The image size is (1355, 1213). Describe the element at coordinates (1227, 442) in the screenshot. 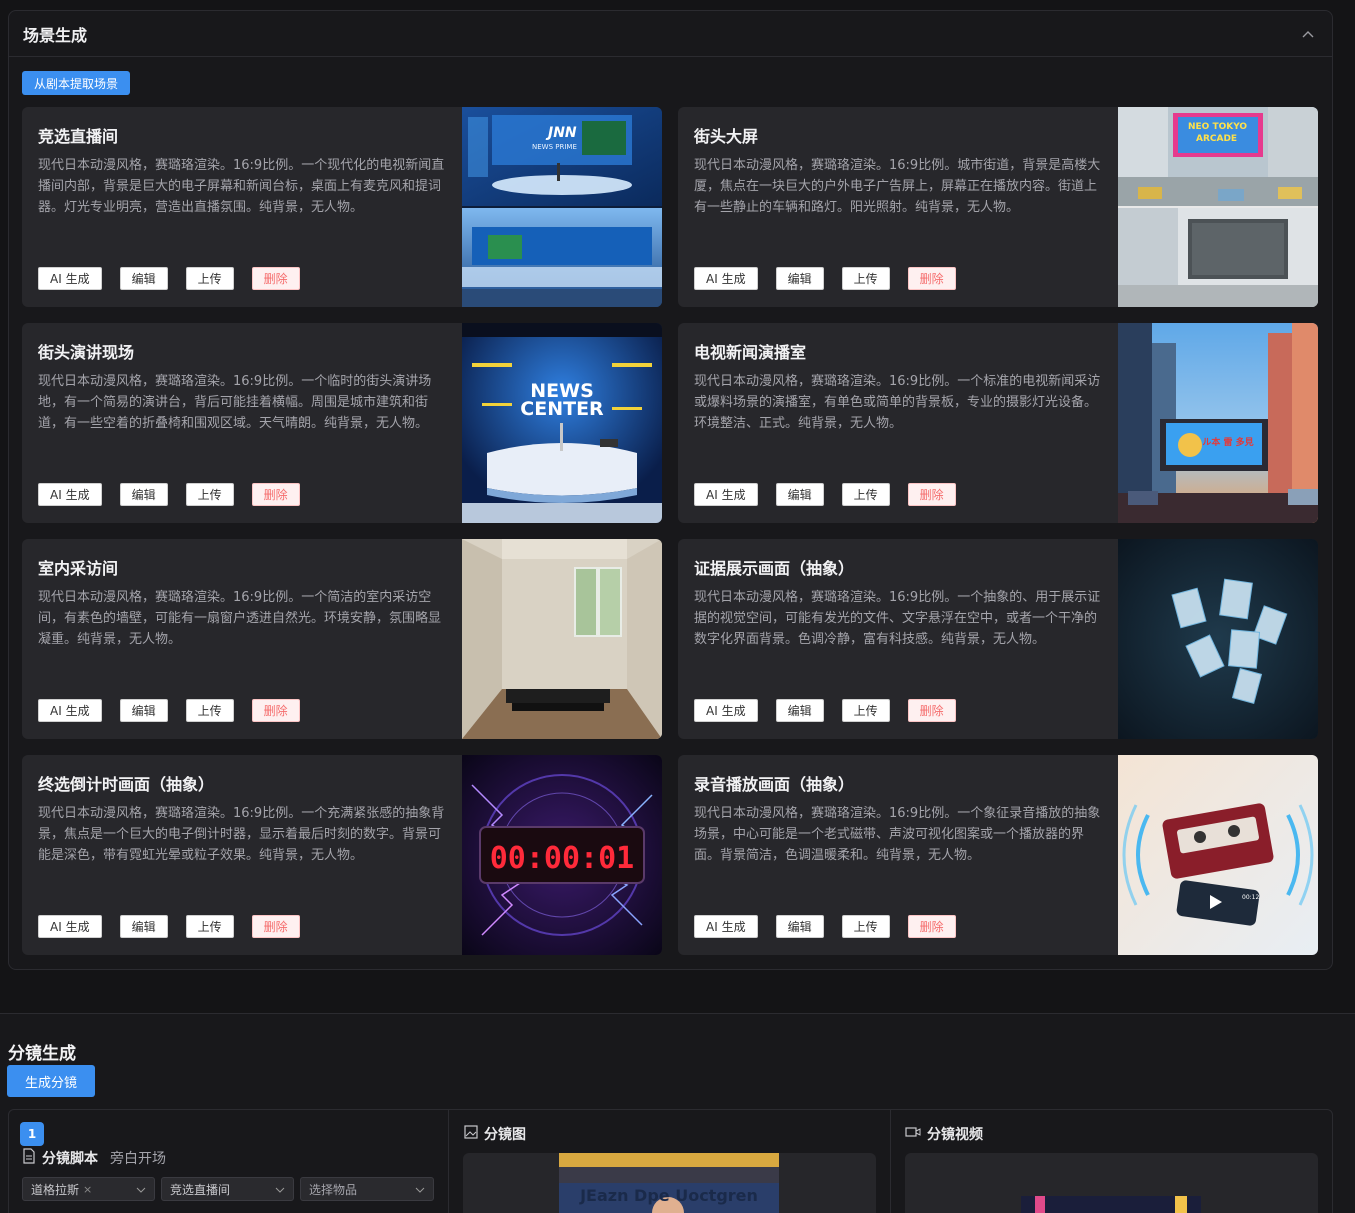

I see `thumb-text-ad: ル本 雷 多見` at that location.